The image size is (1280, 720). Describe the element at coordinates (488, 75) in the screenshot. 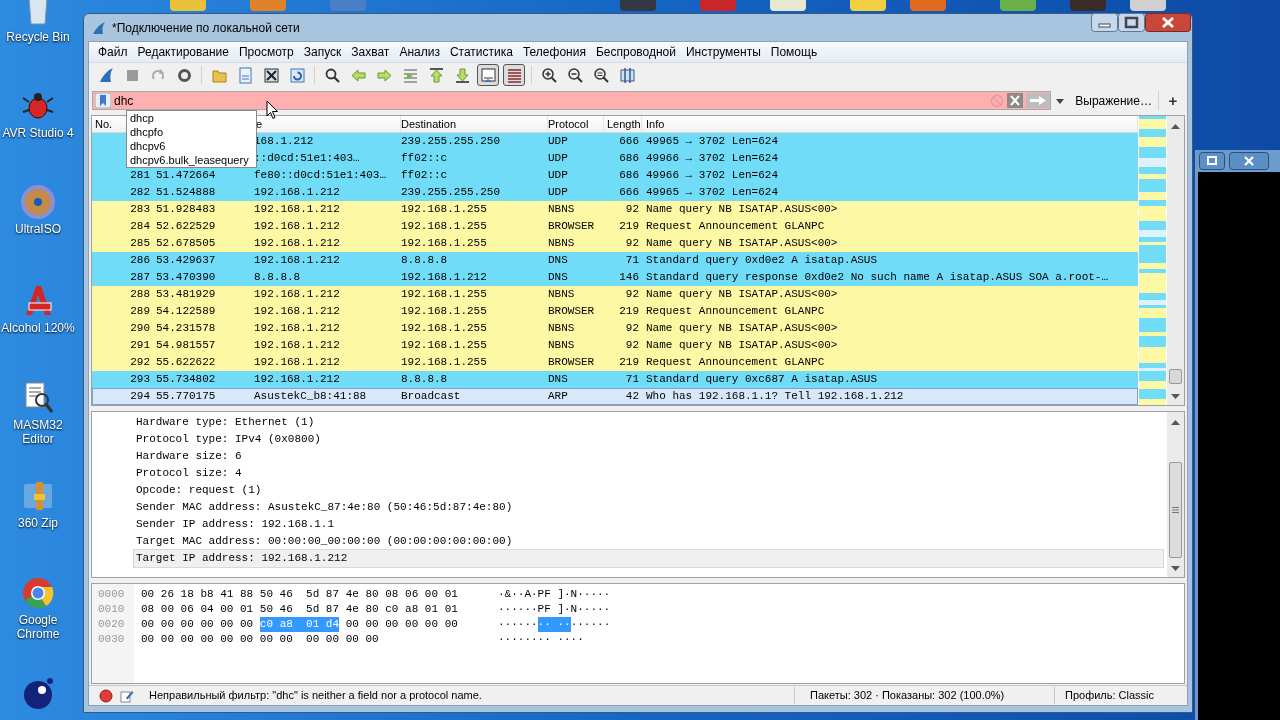

I see `autoscroll-button` at that location.